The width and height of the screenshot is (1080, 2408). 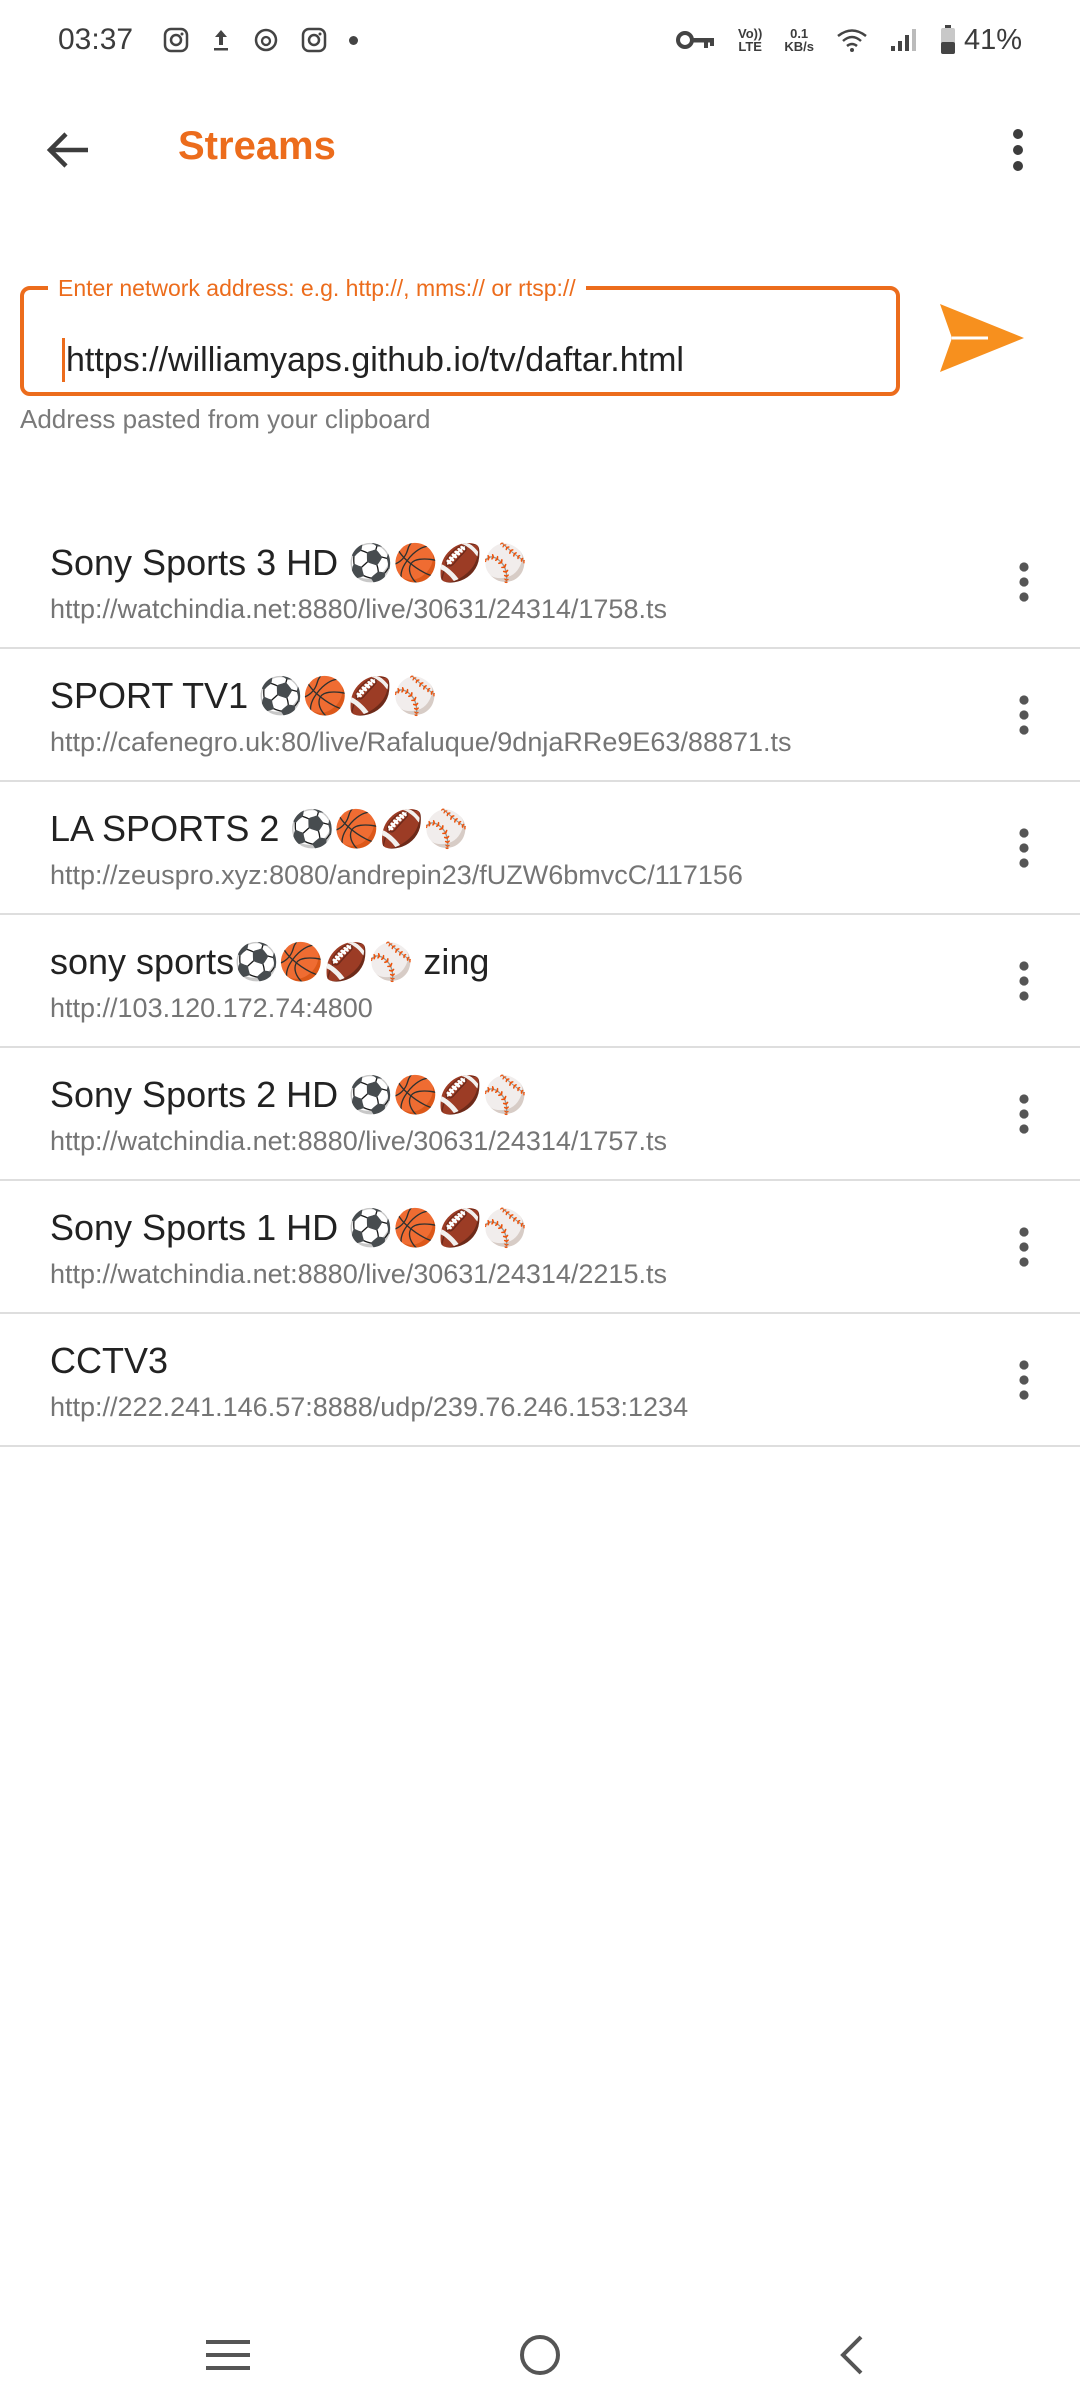 I want to click on signal-icon, so click(x=904, y=40).